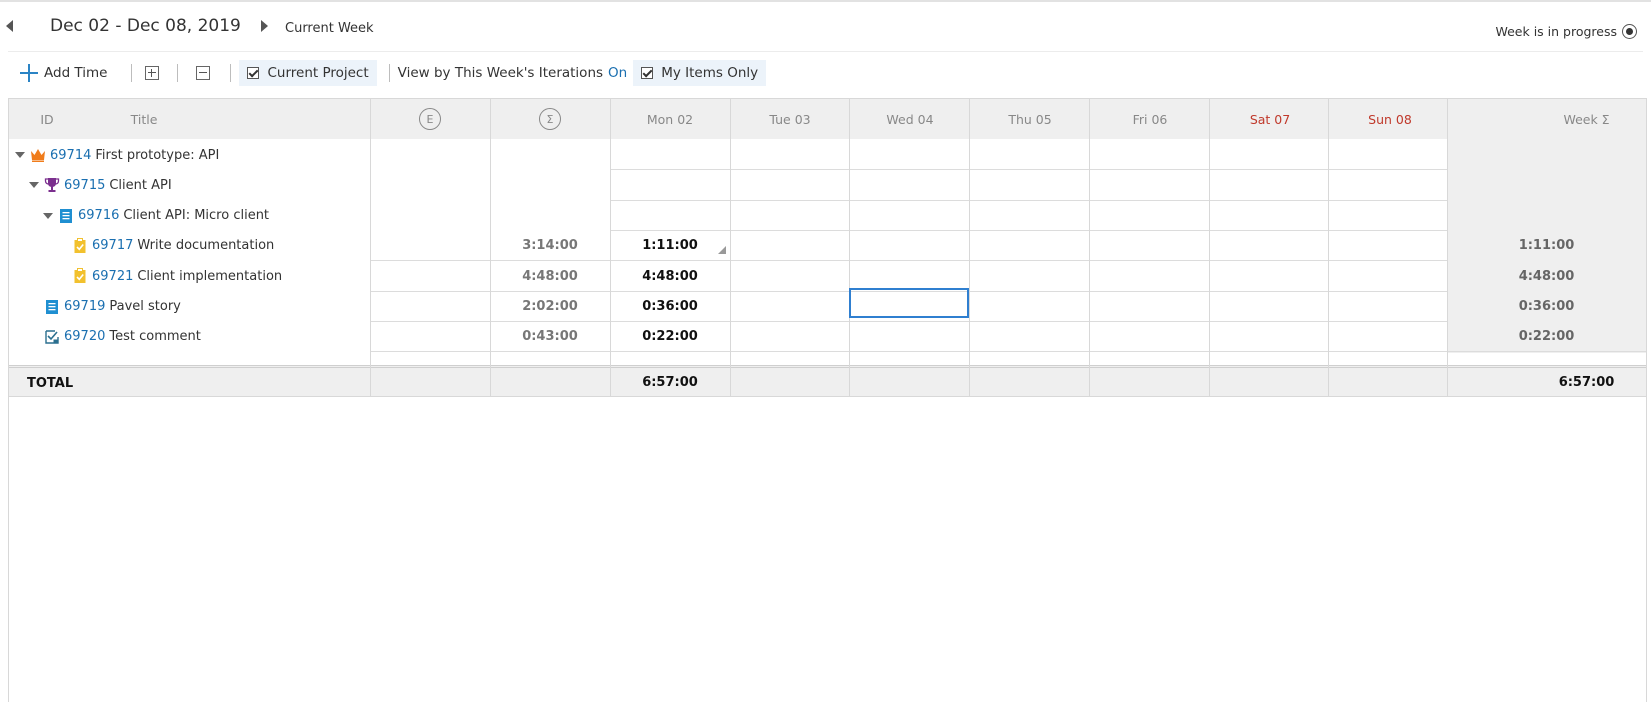 The width and height of the screenshot is (1651, 702). Describe the element at coordinates (1546, 246) in the screenshot. I see `week-total-cell: 1:11:00` at that location.